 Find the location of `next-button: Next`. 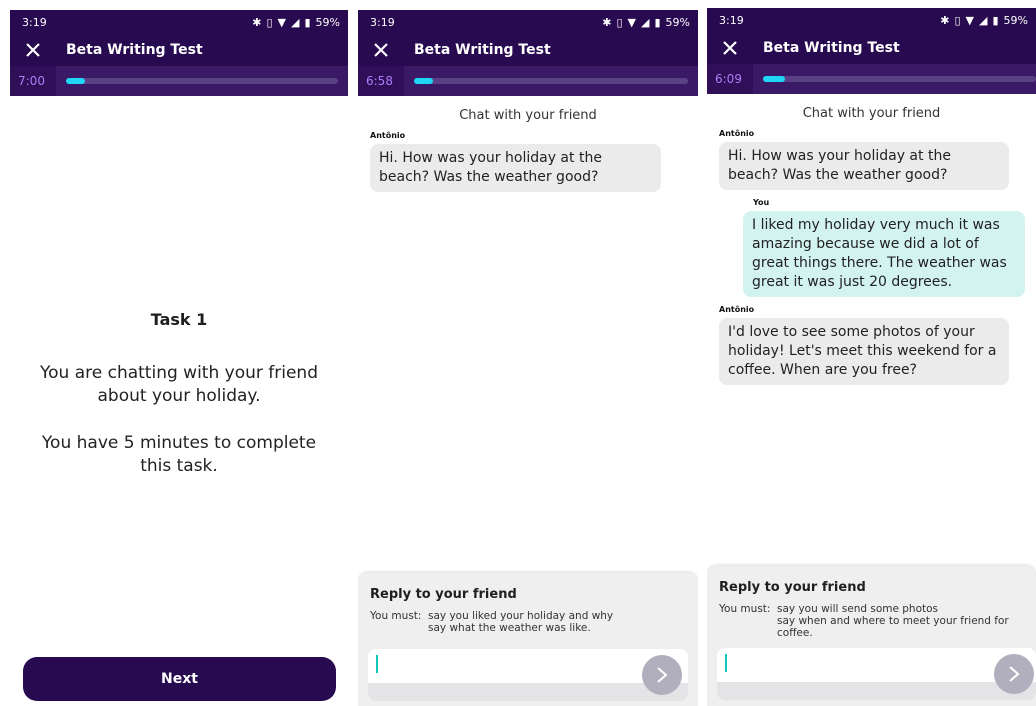

next-button: Next is located at coordinates (179, 679).